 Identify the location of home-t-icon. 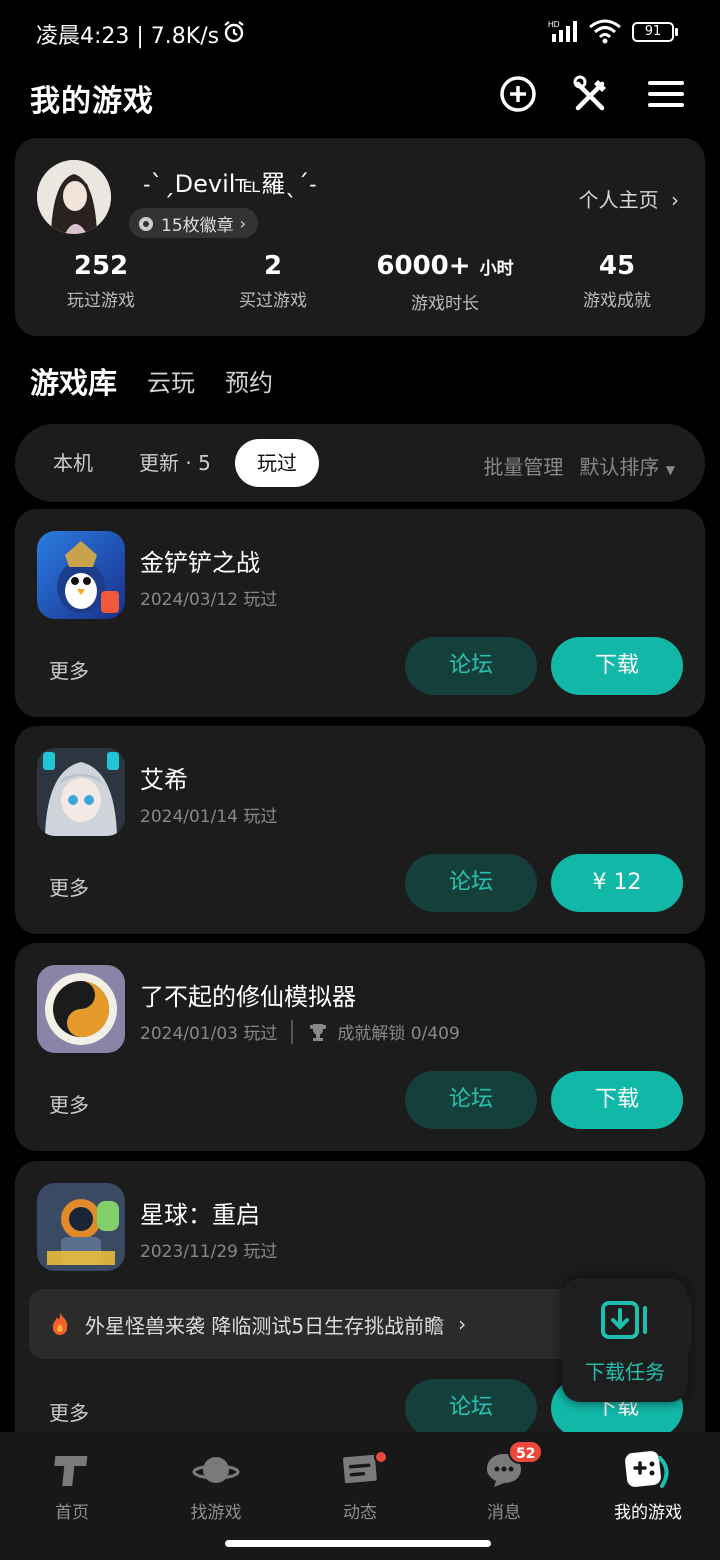
(71, 1471).